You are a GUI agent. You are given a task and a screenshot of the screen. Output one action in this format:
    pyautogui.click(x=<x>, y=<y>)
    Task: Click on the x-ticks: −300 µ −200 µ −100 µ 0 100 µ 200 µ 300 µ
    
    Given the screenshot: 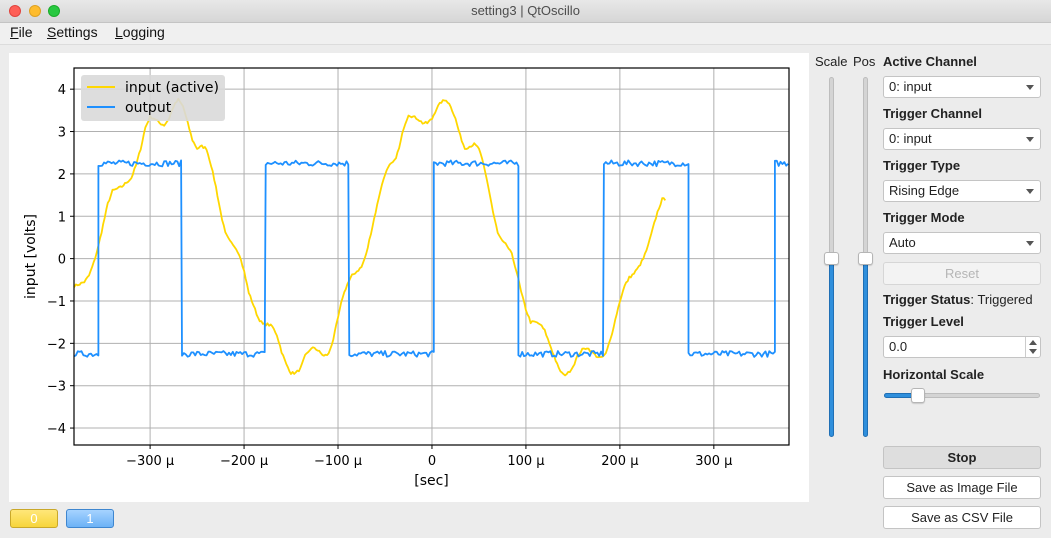 What is the action you would take?
    pyautogui.click(x=429, y=457)
    